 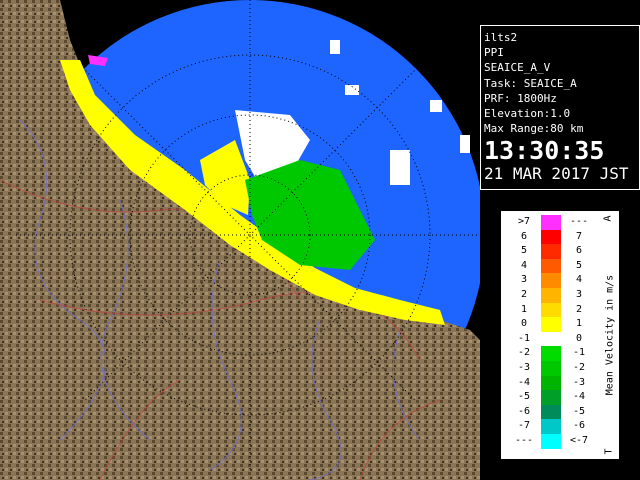 What do you see at coordinates (524, 411) in the screenshot?
I see `legend-row-left-value: -6` at bounding box center [524, 411].